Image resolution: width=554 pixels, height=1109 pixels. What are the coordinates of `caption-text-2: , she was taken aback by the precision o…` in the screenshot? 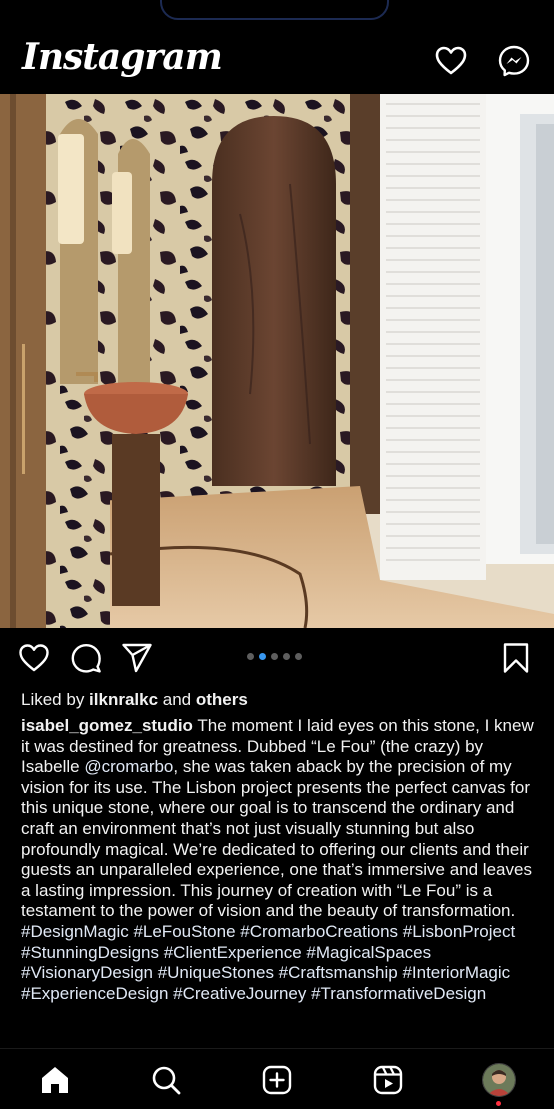 It's located at (276, 839).